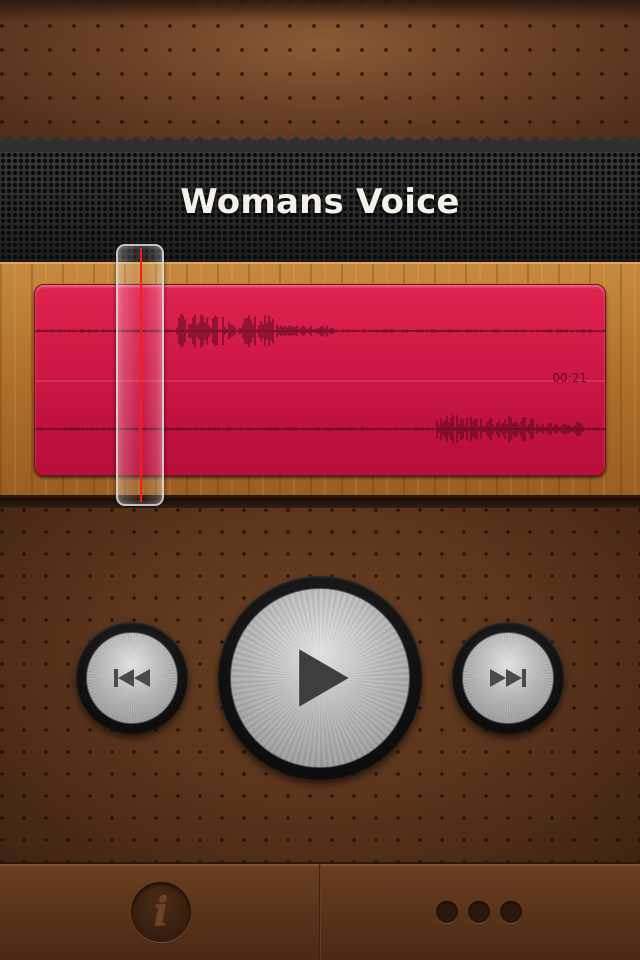 The width and height of the screenshot is (640, 960). I want to click on fast-forward-button, so click(508, 678).